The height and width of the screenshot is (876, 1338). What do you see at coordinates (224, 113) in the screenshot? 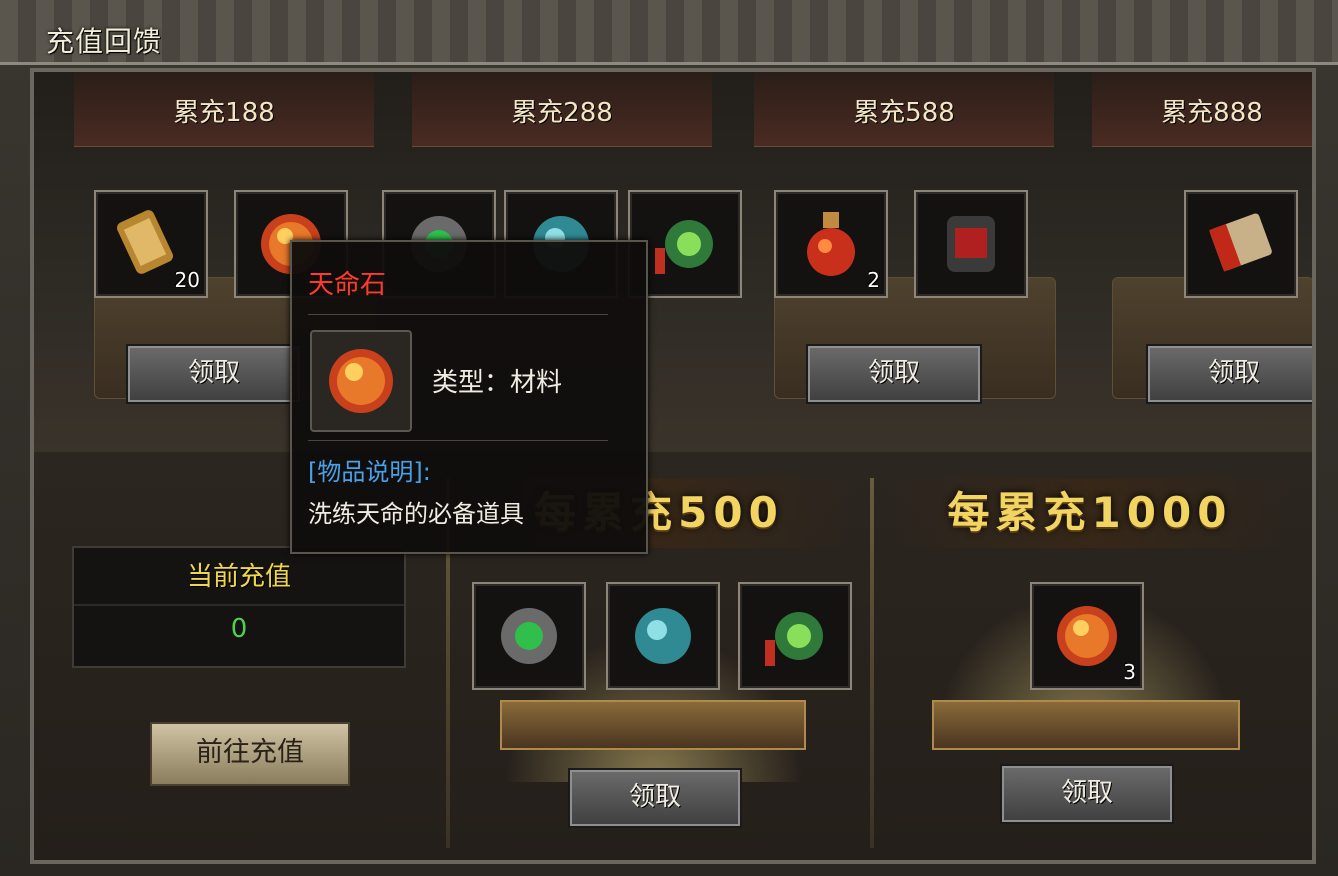
I see `tier-title: 累充188` at bounding box center [224, 113].